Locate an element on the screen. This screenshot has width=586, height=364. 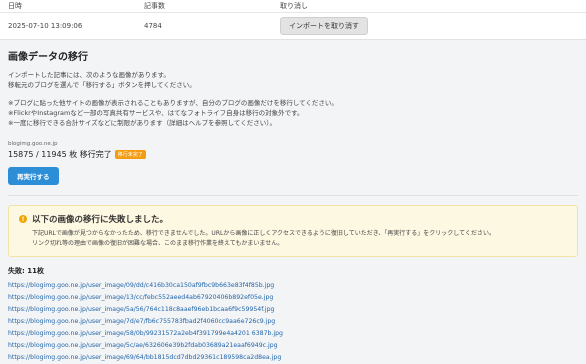
intro-line-2: 移転元のブログを選んで「移行する」ボタンを押してください。 is located at coordinates (102, 85).